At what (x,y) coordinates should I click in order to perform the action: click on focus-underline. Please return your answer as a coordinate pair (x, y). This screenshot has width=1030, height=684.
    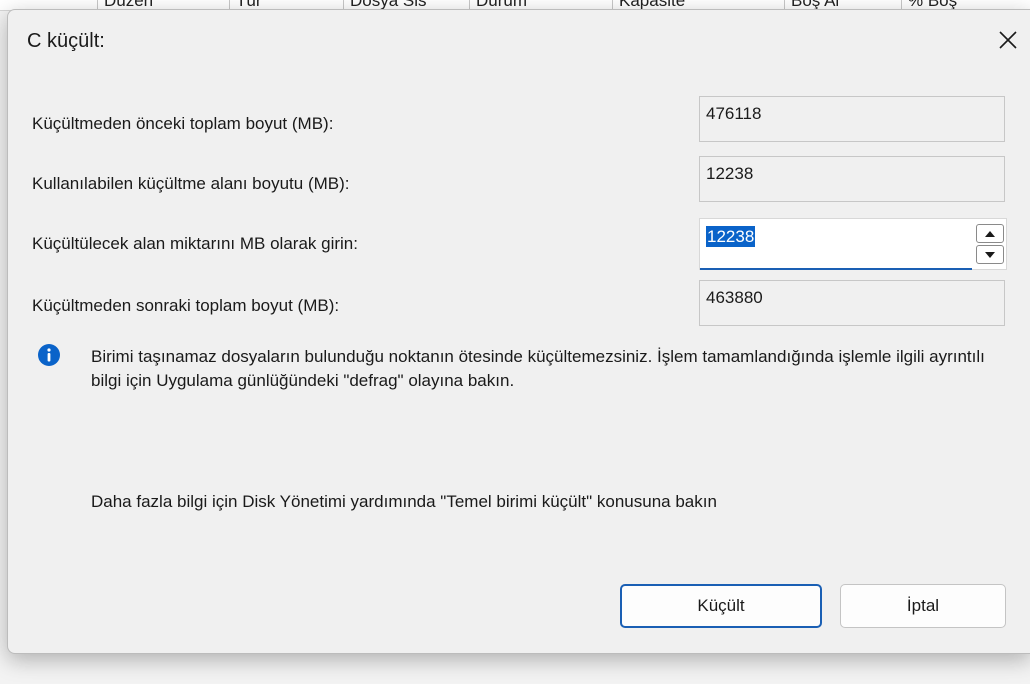
    Looking at the image, I should click on (836, 269).